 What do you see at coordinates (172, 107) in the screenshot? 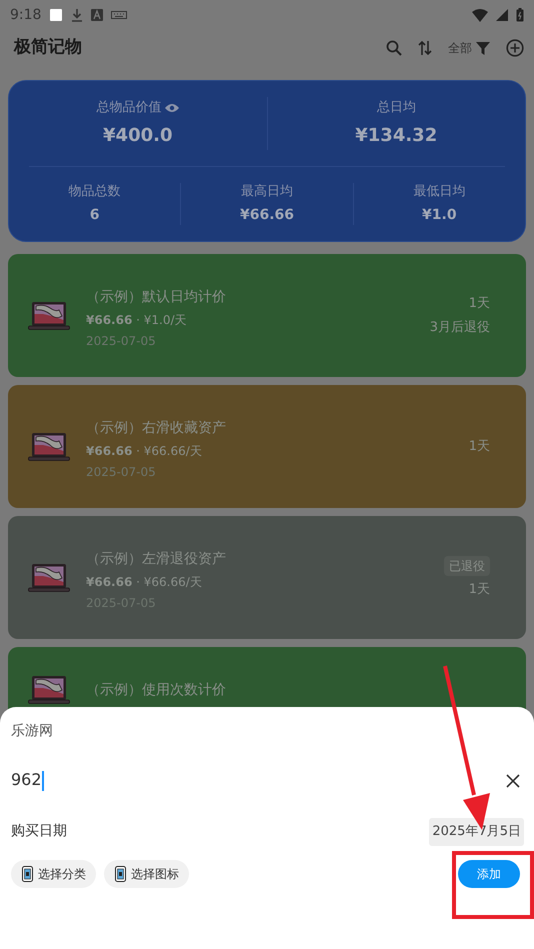
I see `eye-icon` at bounding box center [172, 107].